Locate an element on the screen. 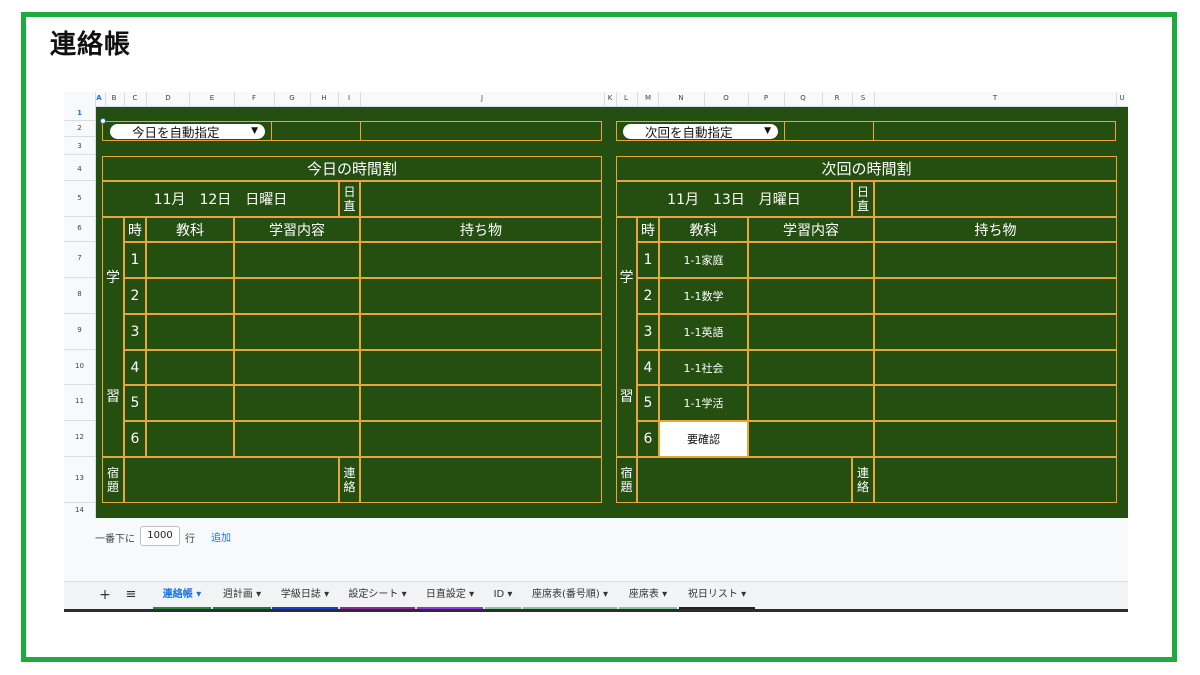 This screenshot has width=1200, height=675. next-period-subject: 1-1家庭 is located at coordinates (703, 260).